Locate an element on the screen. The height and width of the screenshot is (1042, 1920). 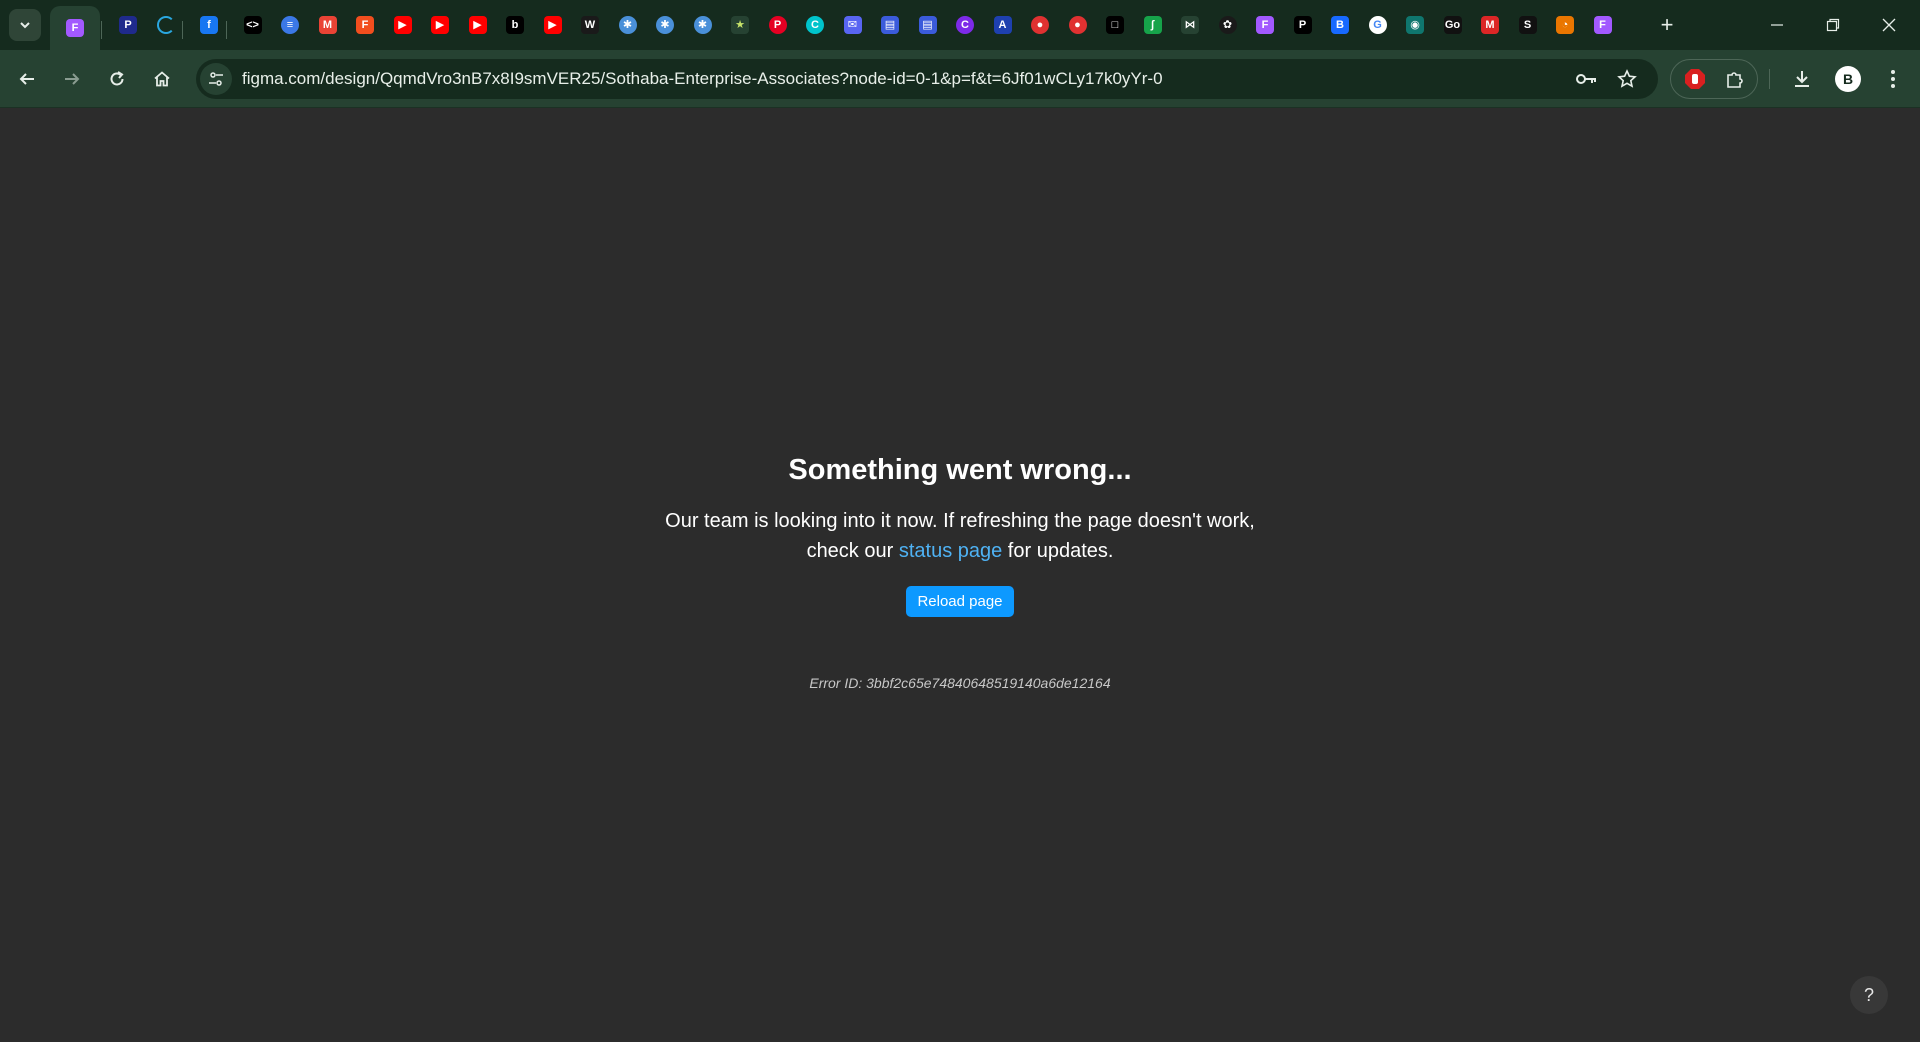
arrow-right-icon is located at coordinates (72, 79).